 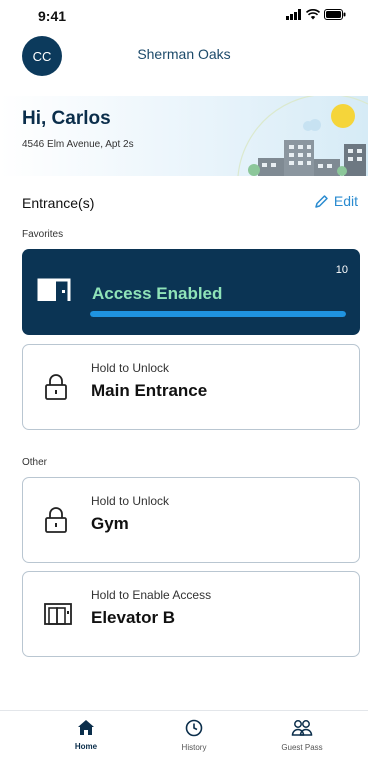 I want to click on edit-label: Edit, so click(x=345, y=201).